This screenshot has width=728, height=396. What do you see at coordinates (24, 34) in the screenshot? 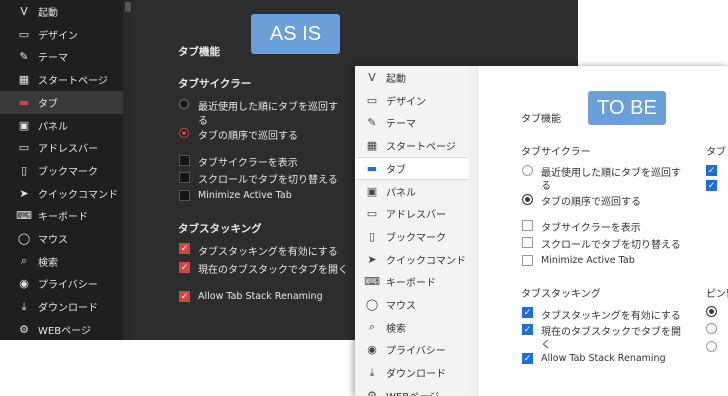
I see `folder-icon: ▭` at bounding box center [24, 34].